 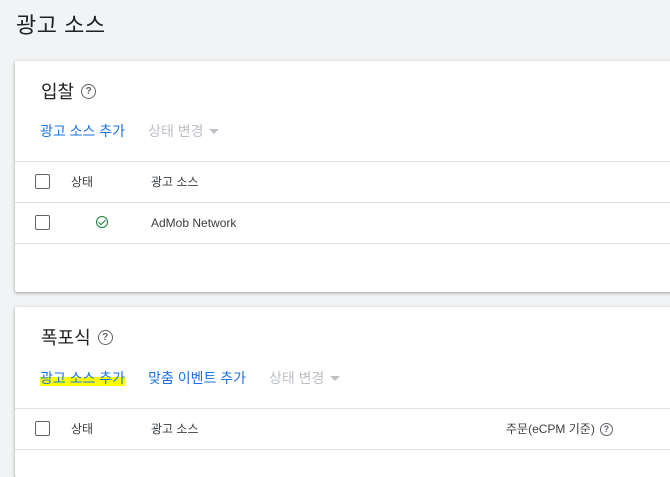 What do you see at coordinates (342, 428) in the screenshot?
I see `table-header-row: 상태 광고 소스 주문(eCPM 기준) ?` at bounding box center [342, 428].